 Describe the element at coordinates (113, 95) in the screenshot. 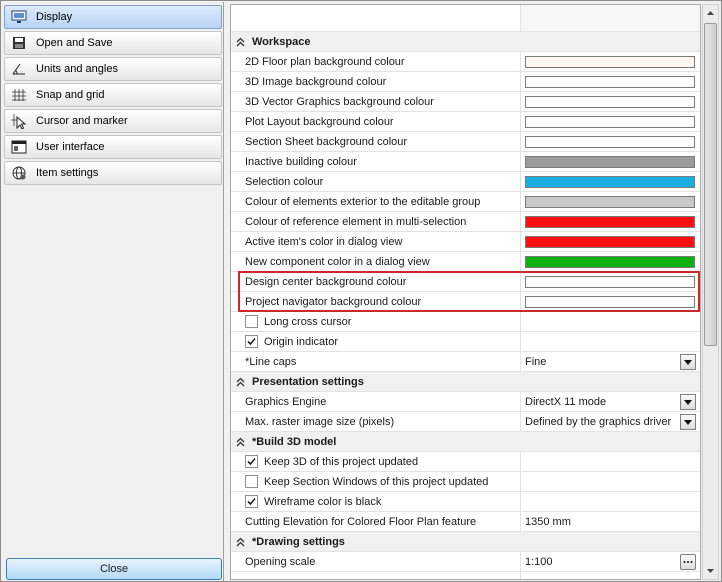

I see `nav-item-snap-and-grid: Snap and grid` at that location.